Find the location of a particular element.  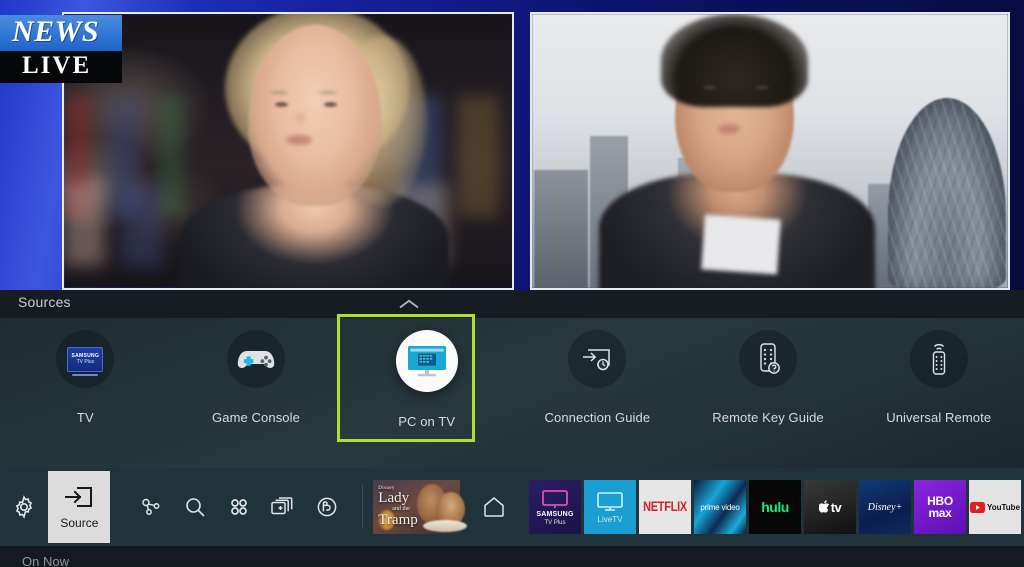

source-arrow-icon is located at coordinates (79, 496).